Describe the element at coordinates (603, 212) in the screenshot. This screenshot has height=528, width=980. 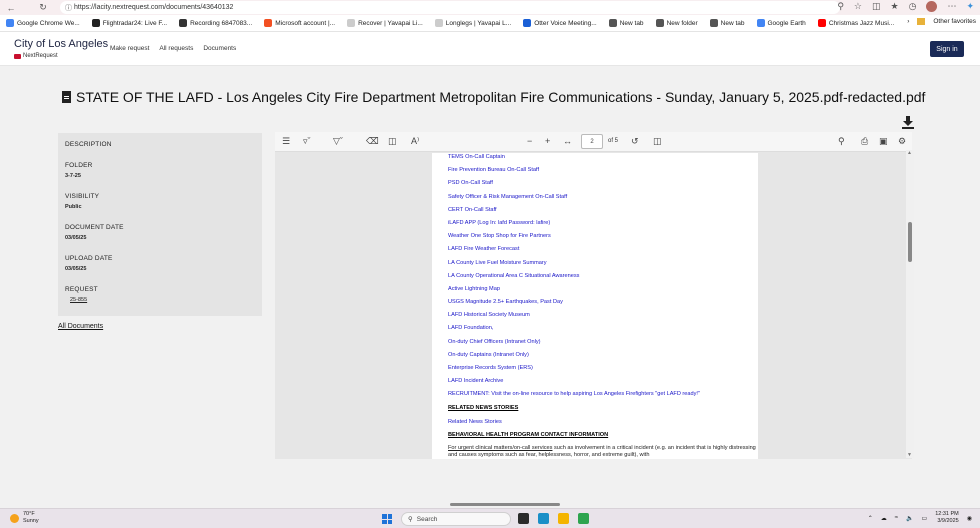
I see `pdf-link: CERT On-Call Staff` at that location.